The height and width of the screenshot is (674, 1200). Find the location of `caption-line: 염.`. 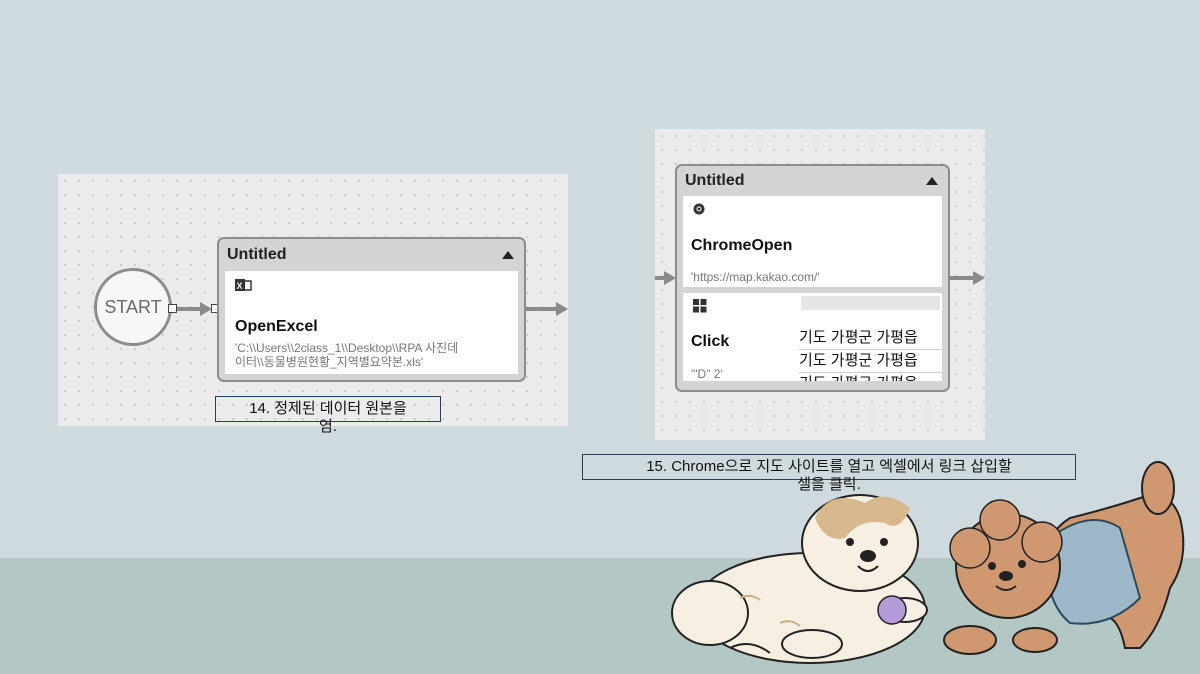

caption-line: 염. is located at coordinates (328, 426).